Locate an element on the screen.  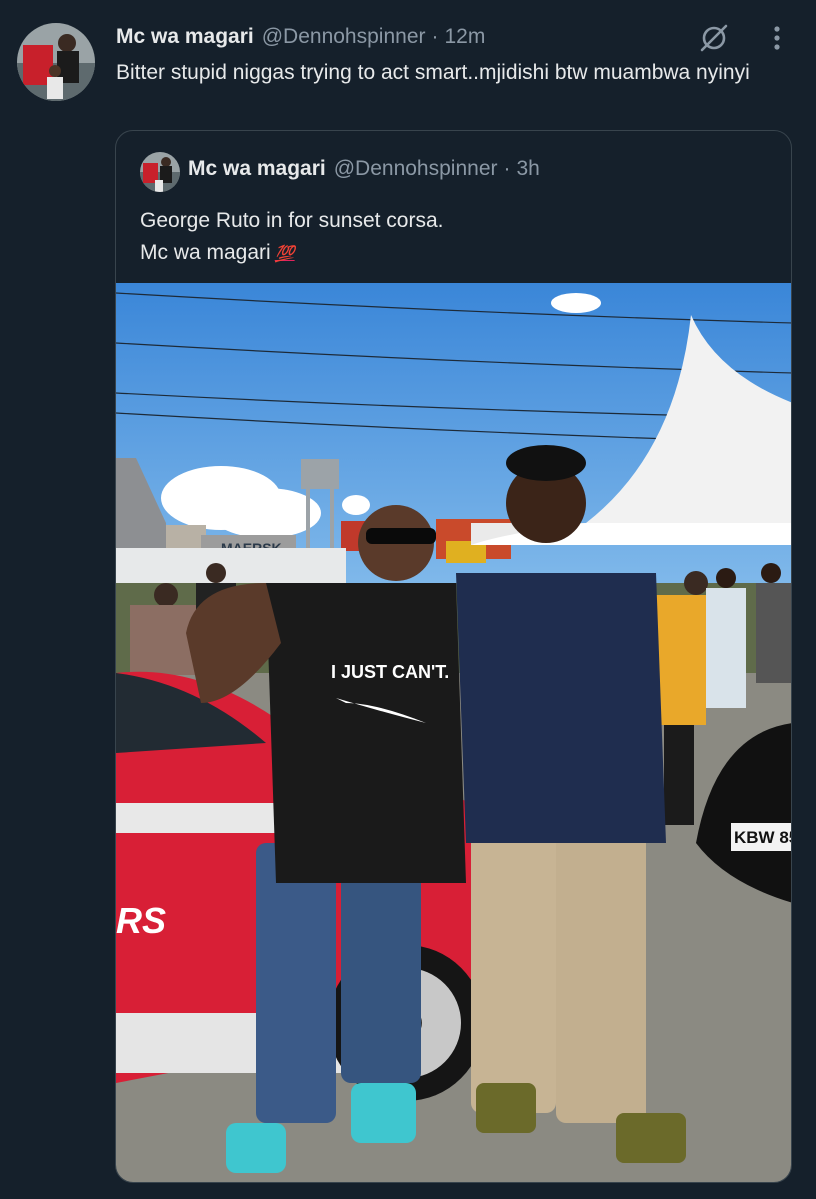
grok-button is located at coordinates (714, 38).